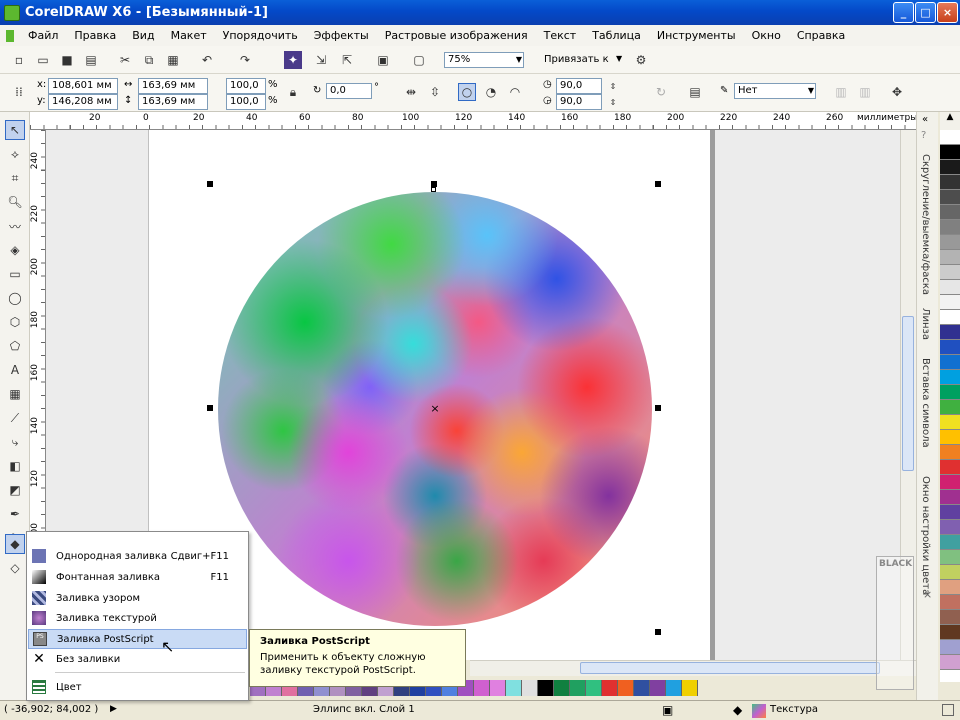 Image resolution: width=960 pixels, height=720 pixels. Describe the element at coordinates (925, 12) in the screenshot. I see `maximize-button: □` at that location.